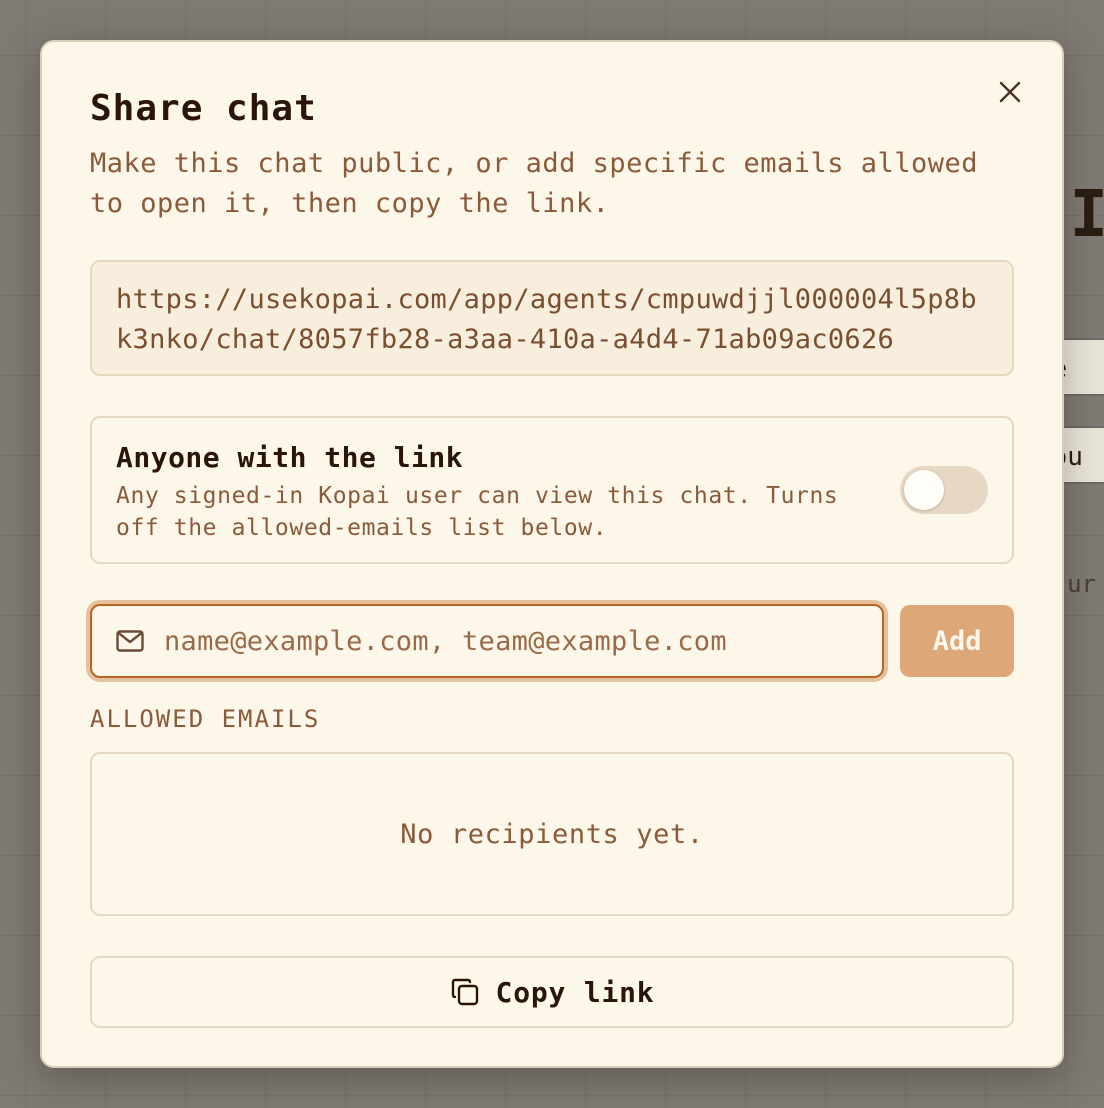 The height and width of the screenshot is (1108, 1104). What do you see at coordinates (957, 641) in the screenshot?
I see `add-email-button: Add` at bounding box center [957, 641].